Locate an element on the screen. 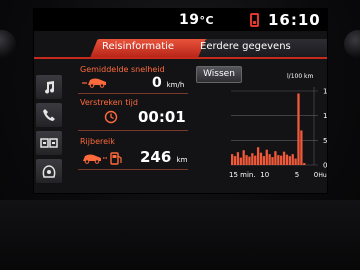  tab-eerdere-gegevens: Eerdere gegevens is located at coordinates (245, 46).